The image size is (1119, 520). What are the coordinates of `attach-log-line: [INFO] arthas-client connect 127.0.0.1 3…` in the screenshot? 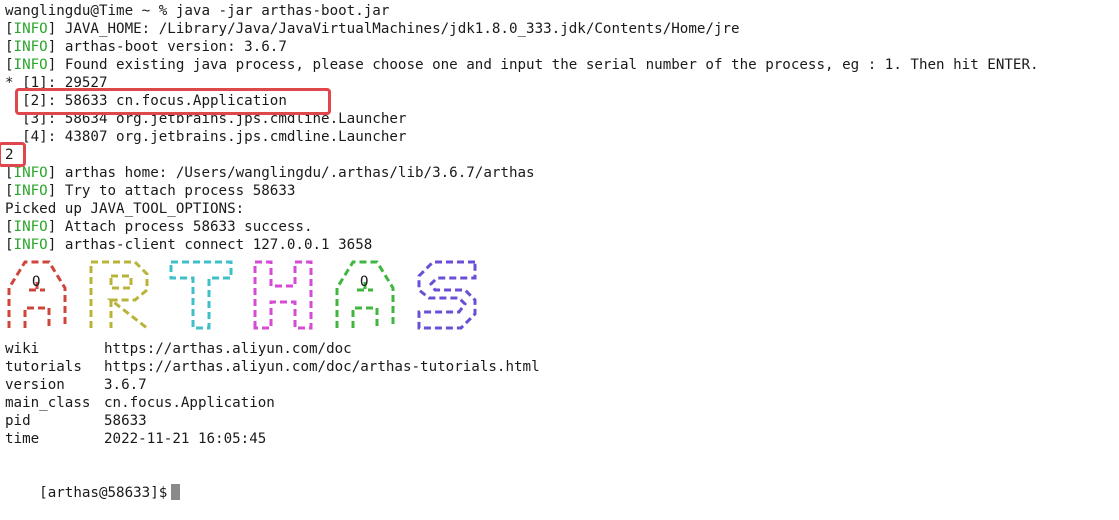 It's located at (562, 245).